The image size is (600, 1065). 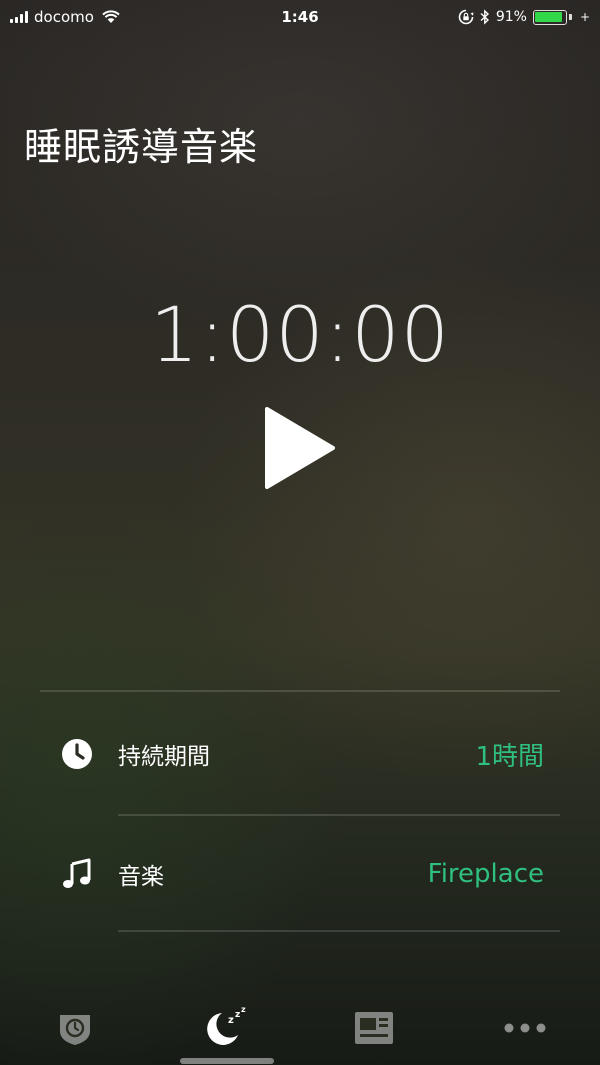 What do you see at coordinates (300, 334) in the screenshot?
I see `timer-display: 1:00:00` at bounding box center [300, 334].